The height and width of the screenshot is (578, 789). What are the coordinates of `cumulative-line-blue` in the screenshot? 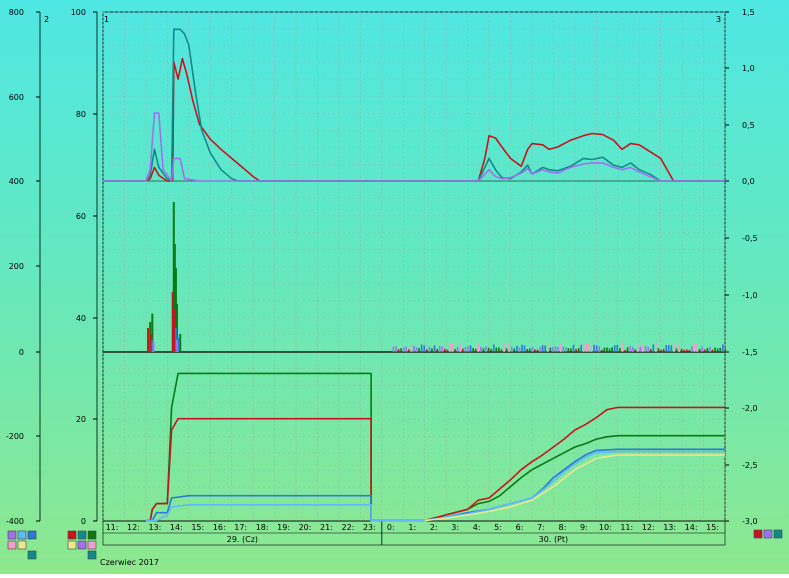 It's located at (435, 485).